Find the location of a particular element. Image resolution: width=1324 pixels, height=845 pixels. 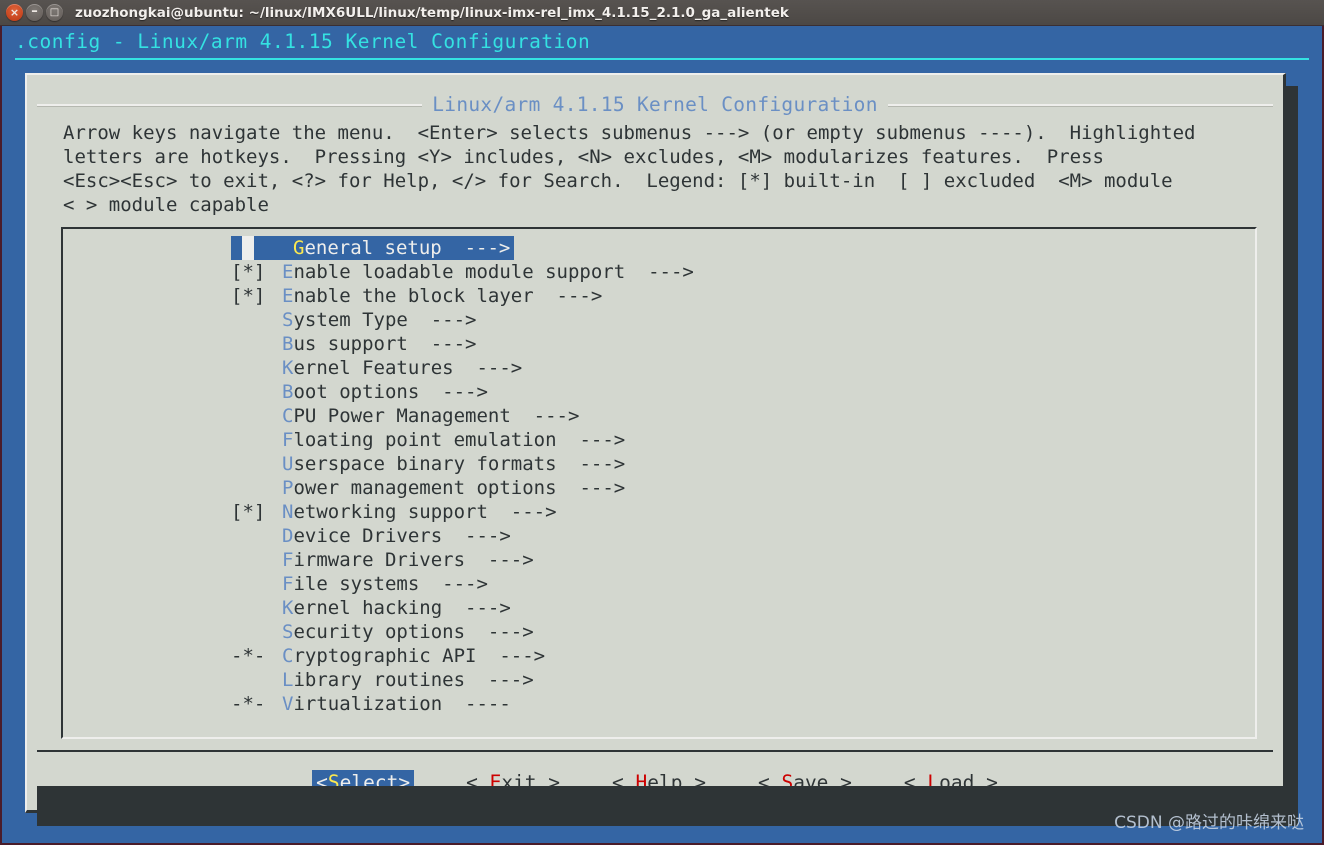

menu-item-label: evice Drivers is located at coordinates (368, 536).